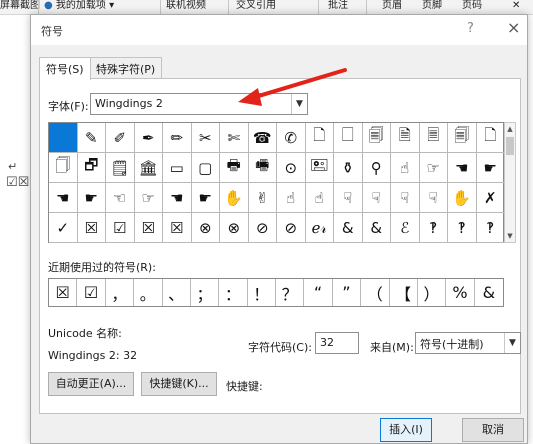  Describe the element at coordinates (177, 168) in the screenshot. I see `symbol-cell: ▭` at that location.